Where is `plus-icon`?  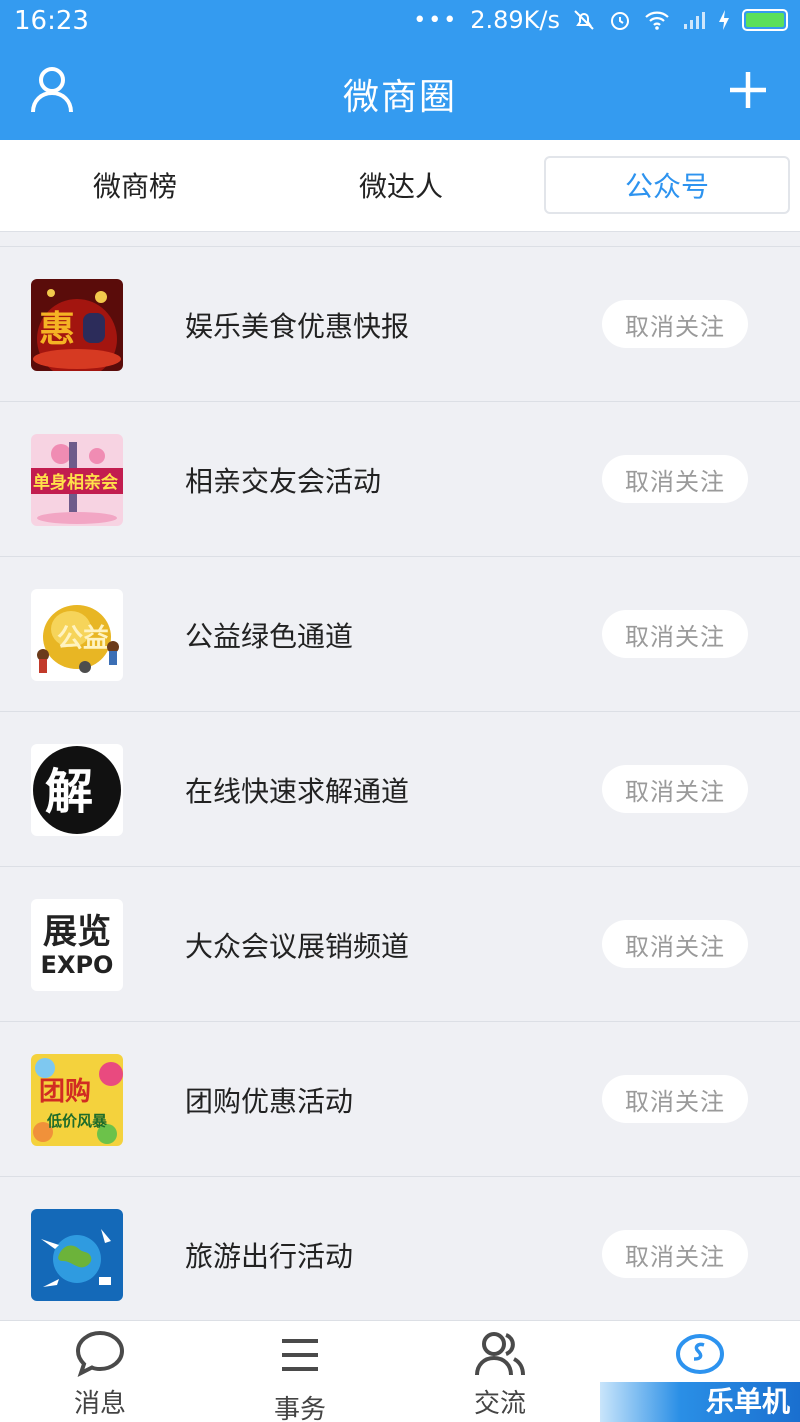
plus-icon is located at coordinates (748, 90).